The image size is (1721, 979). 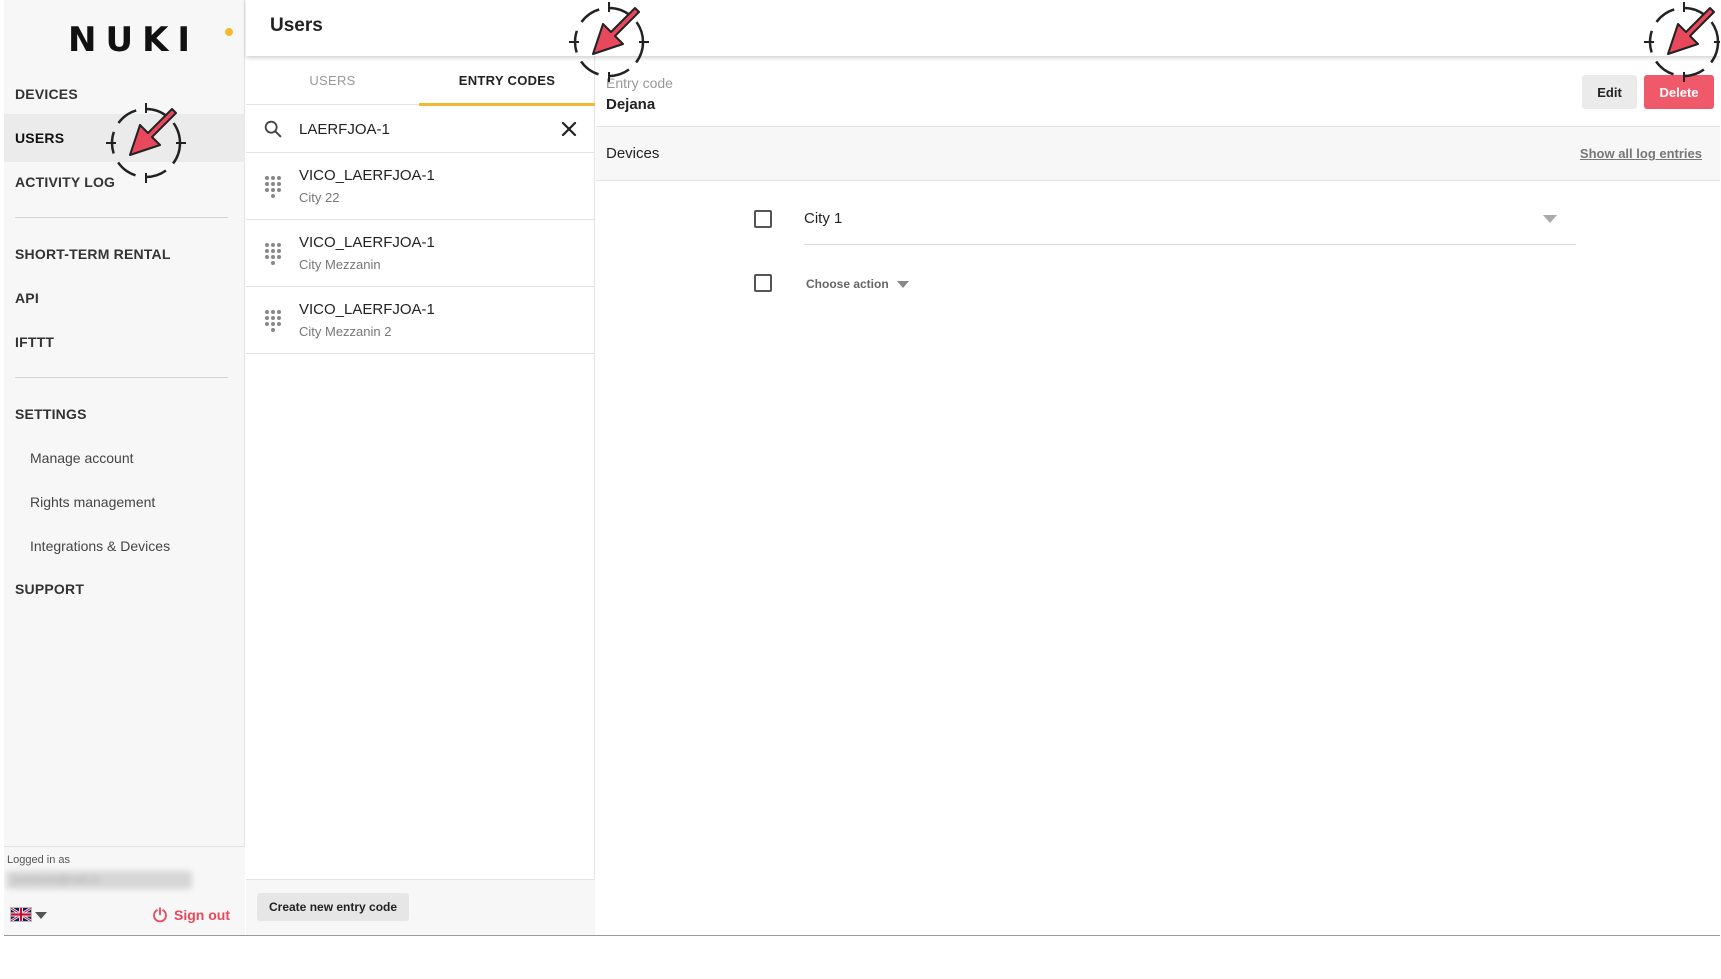 What do you see at coordinates (124, 342) in the screenshot?
I see `sidebar-item-ifttt: IFTTT` at bounding box center [124, 342].